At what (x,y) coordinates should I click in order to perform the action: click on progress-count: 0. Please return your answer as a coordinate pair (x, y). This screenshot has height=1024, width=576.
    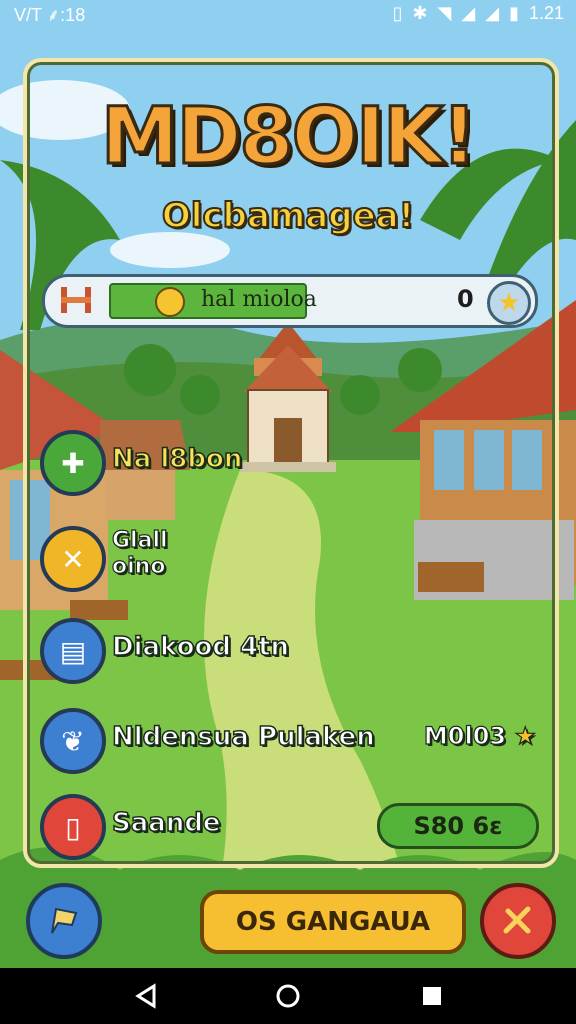
    Looking at the image, I should click on (465, 299).